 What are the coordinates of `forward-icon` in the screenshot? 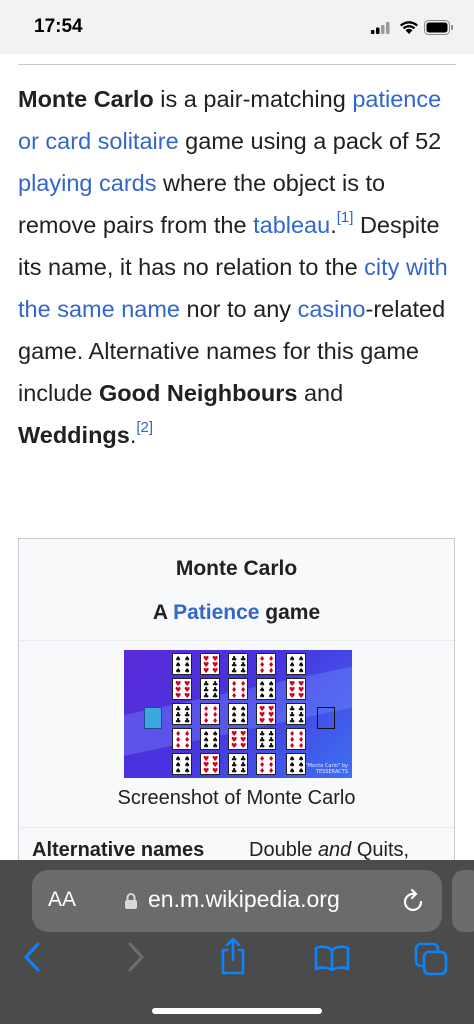 It's located at (135, 957).